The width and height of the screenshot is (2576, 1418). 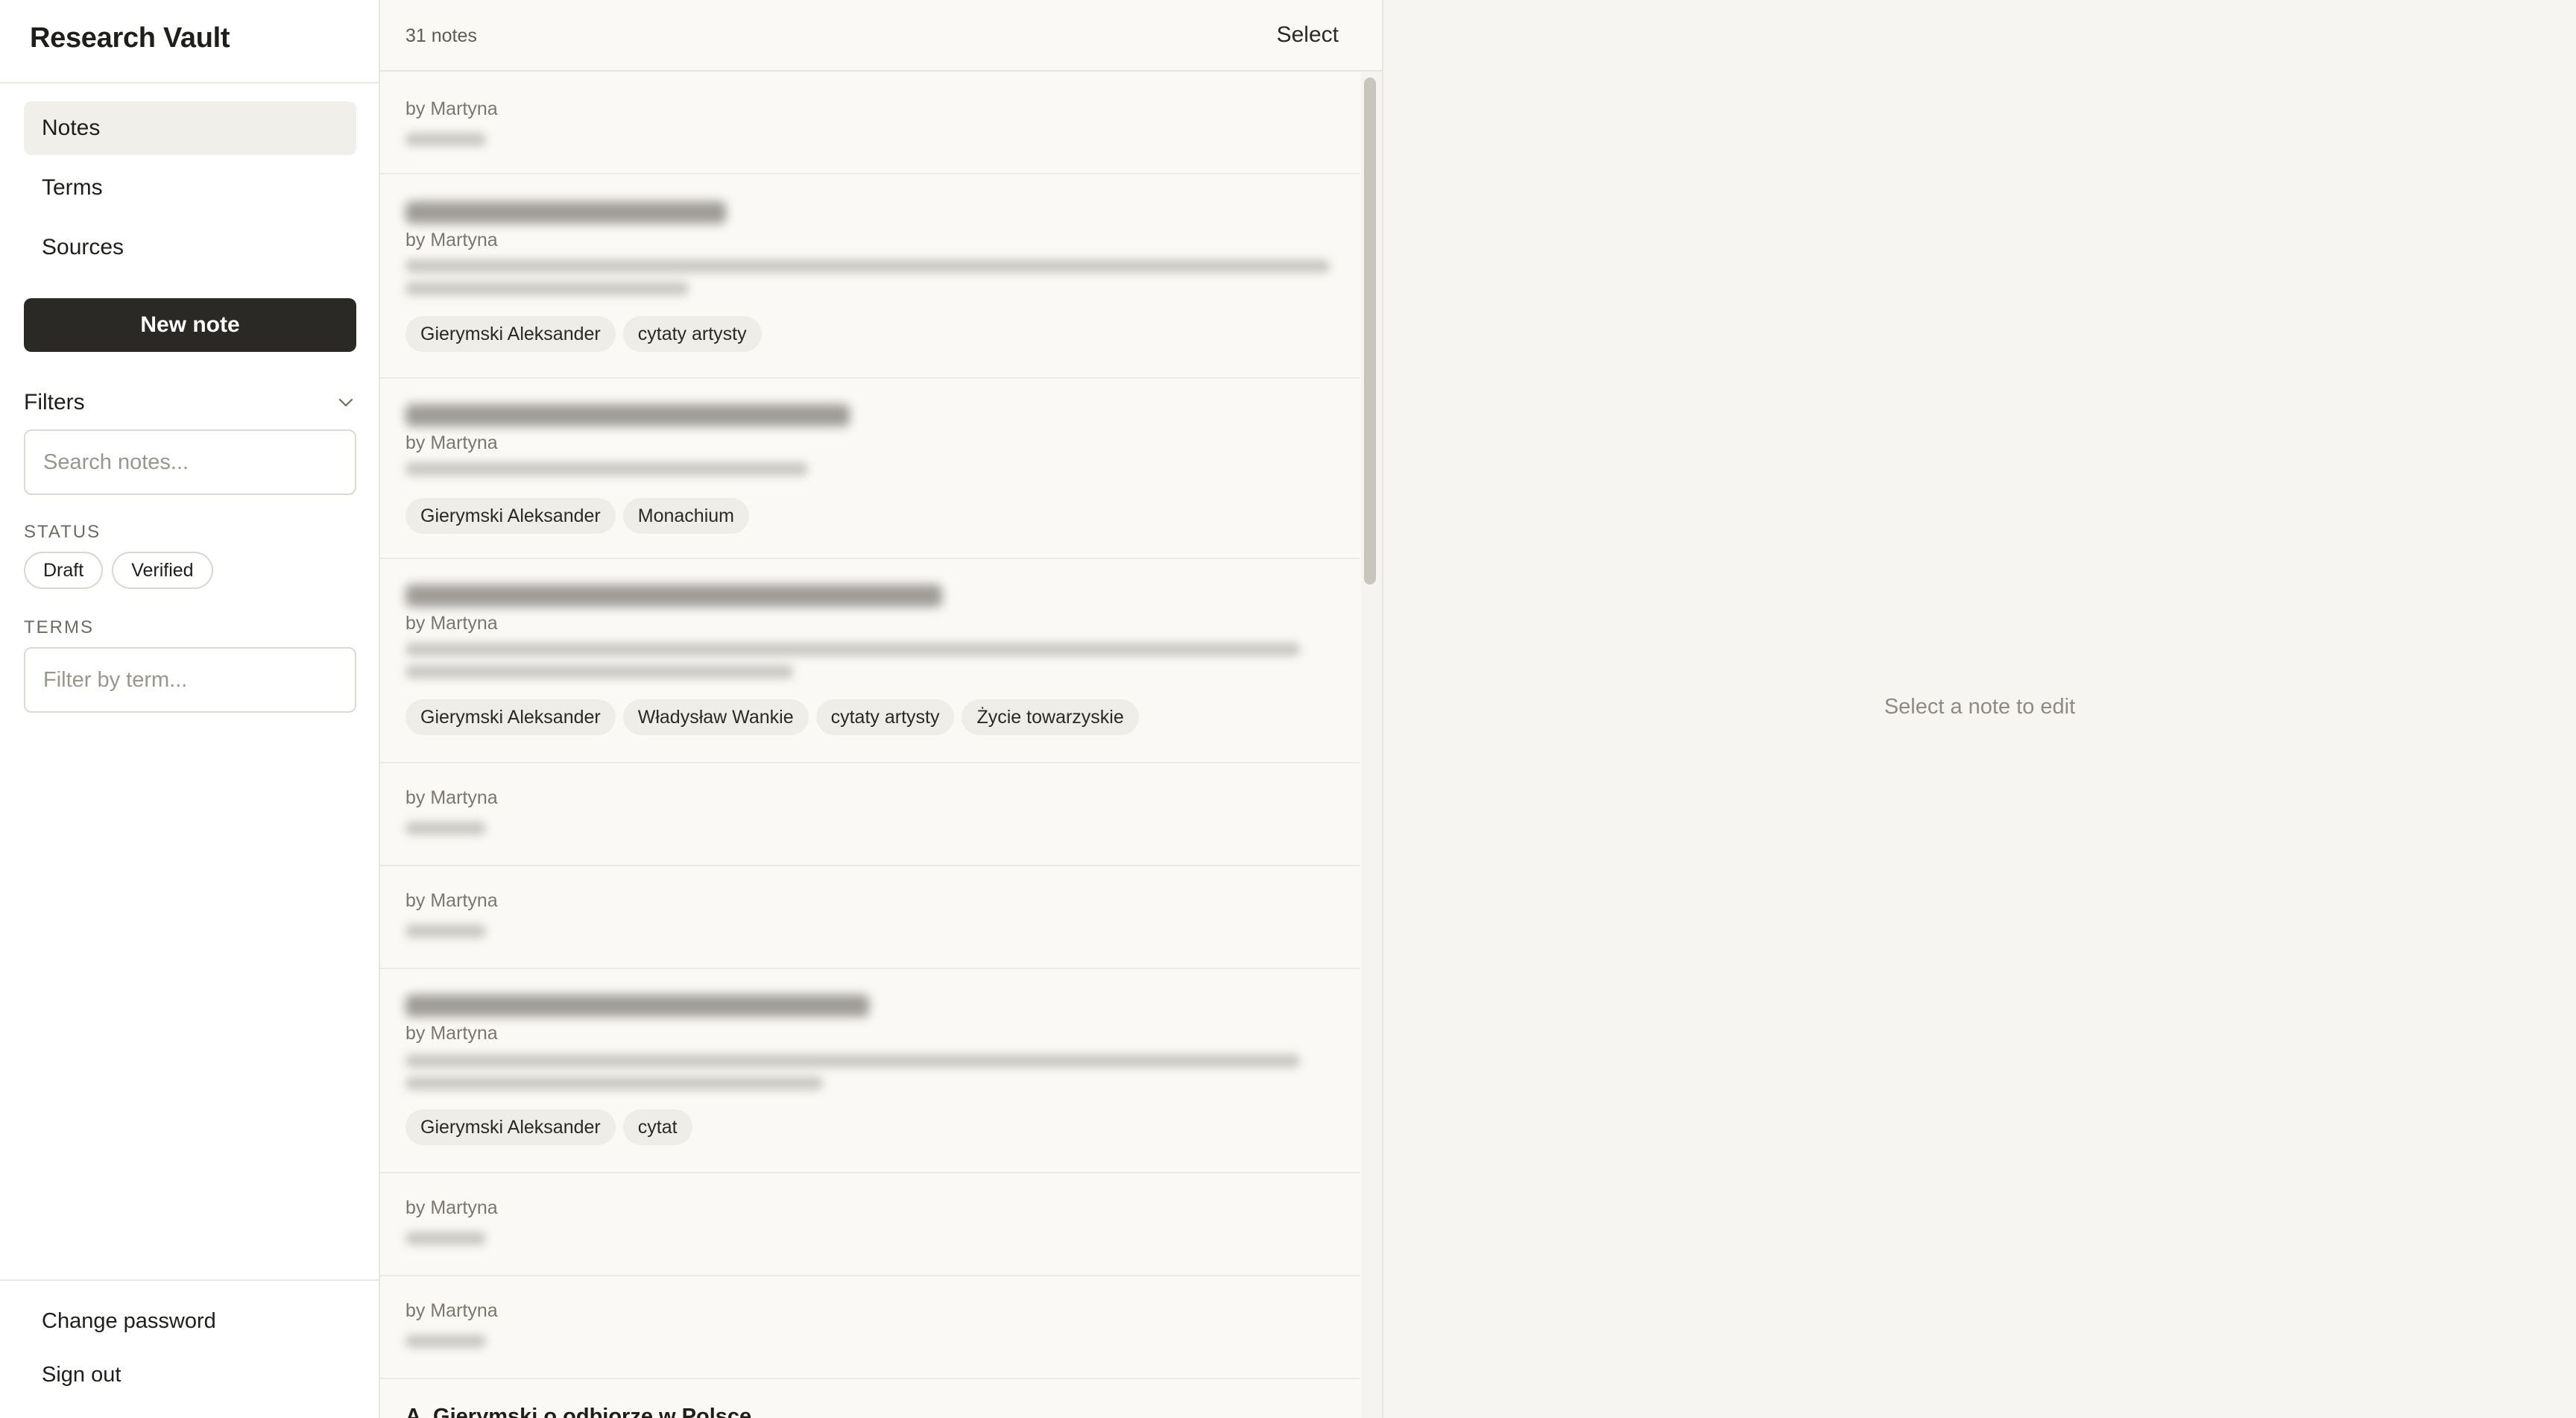 What do you see at coordinates (345, 402) in the screenshot?
I see `chevron-down-icon` at bounding box center [345, 402].